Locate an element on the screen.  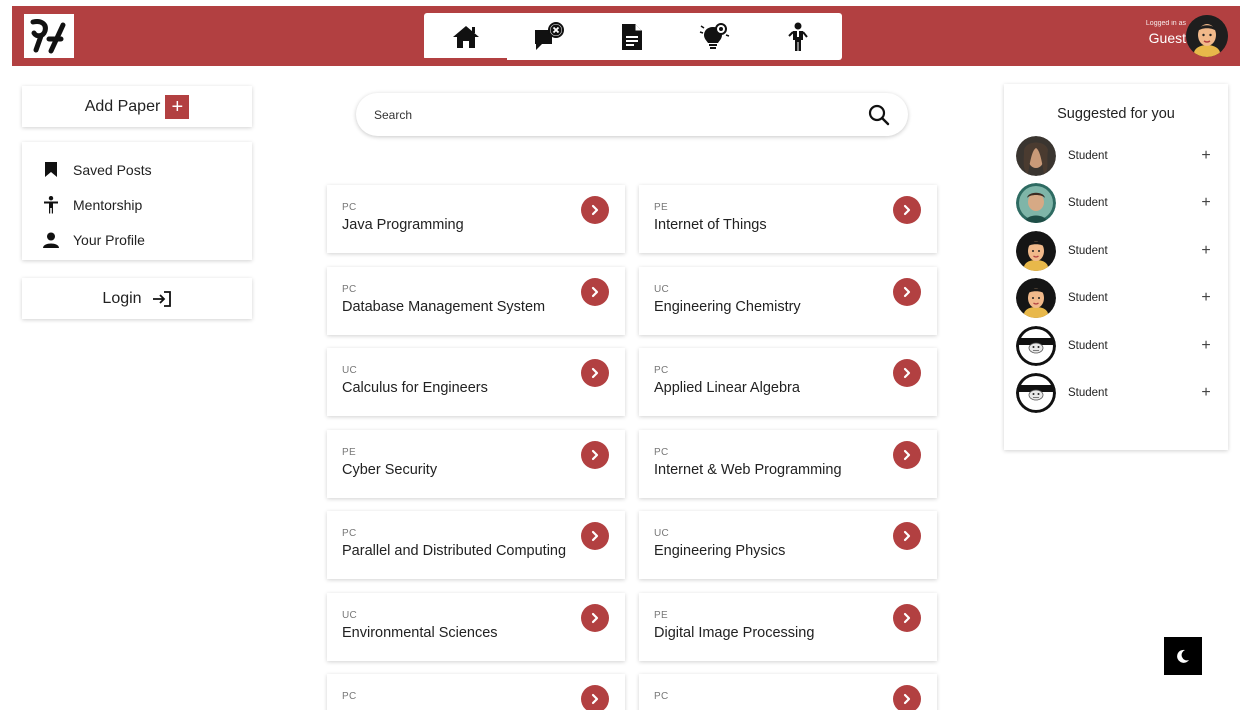
paper-title: Calculus for Engineers is located at coordinates (415, 388).